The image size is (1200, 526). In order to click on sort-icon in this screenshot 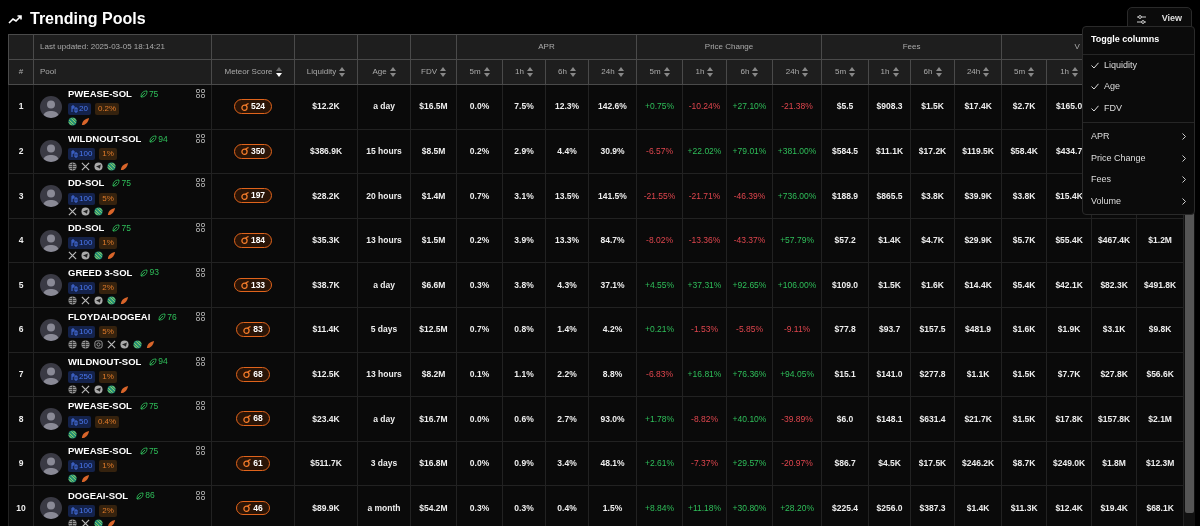, I will do `click(278, 71)`.